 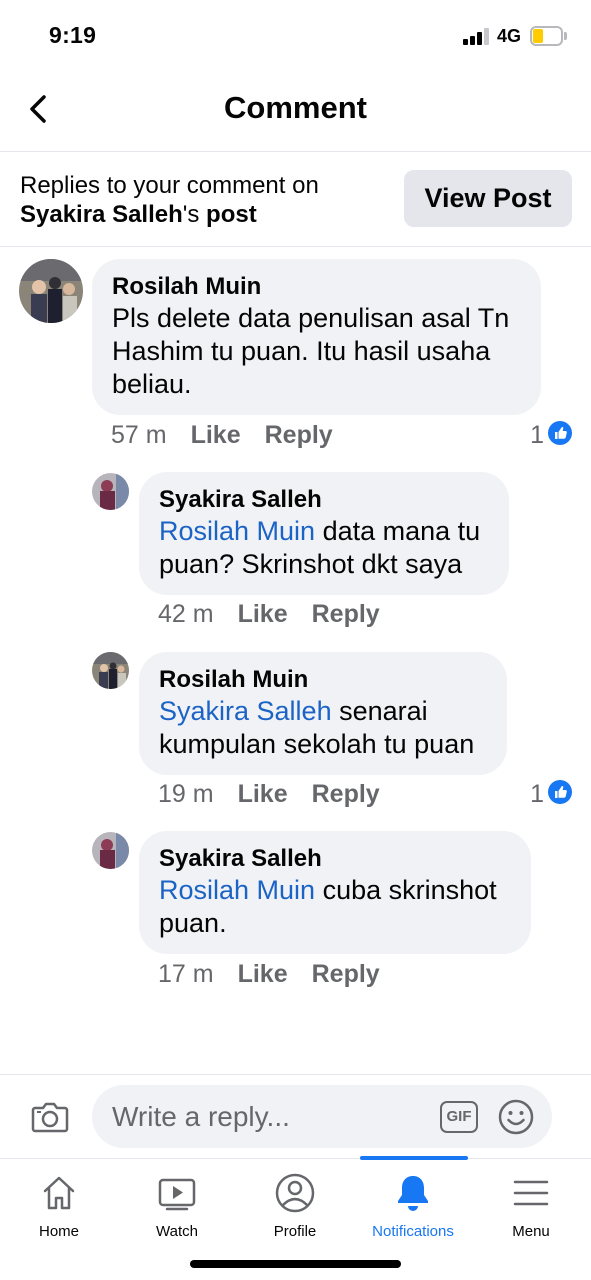 What do you see at coordinates (101, 214) in the screenshot?
I see `post-owner-link: Syakira Salleh` at bounding box center [101, 214].